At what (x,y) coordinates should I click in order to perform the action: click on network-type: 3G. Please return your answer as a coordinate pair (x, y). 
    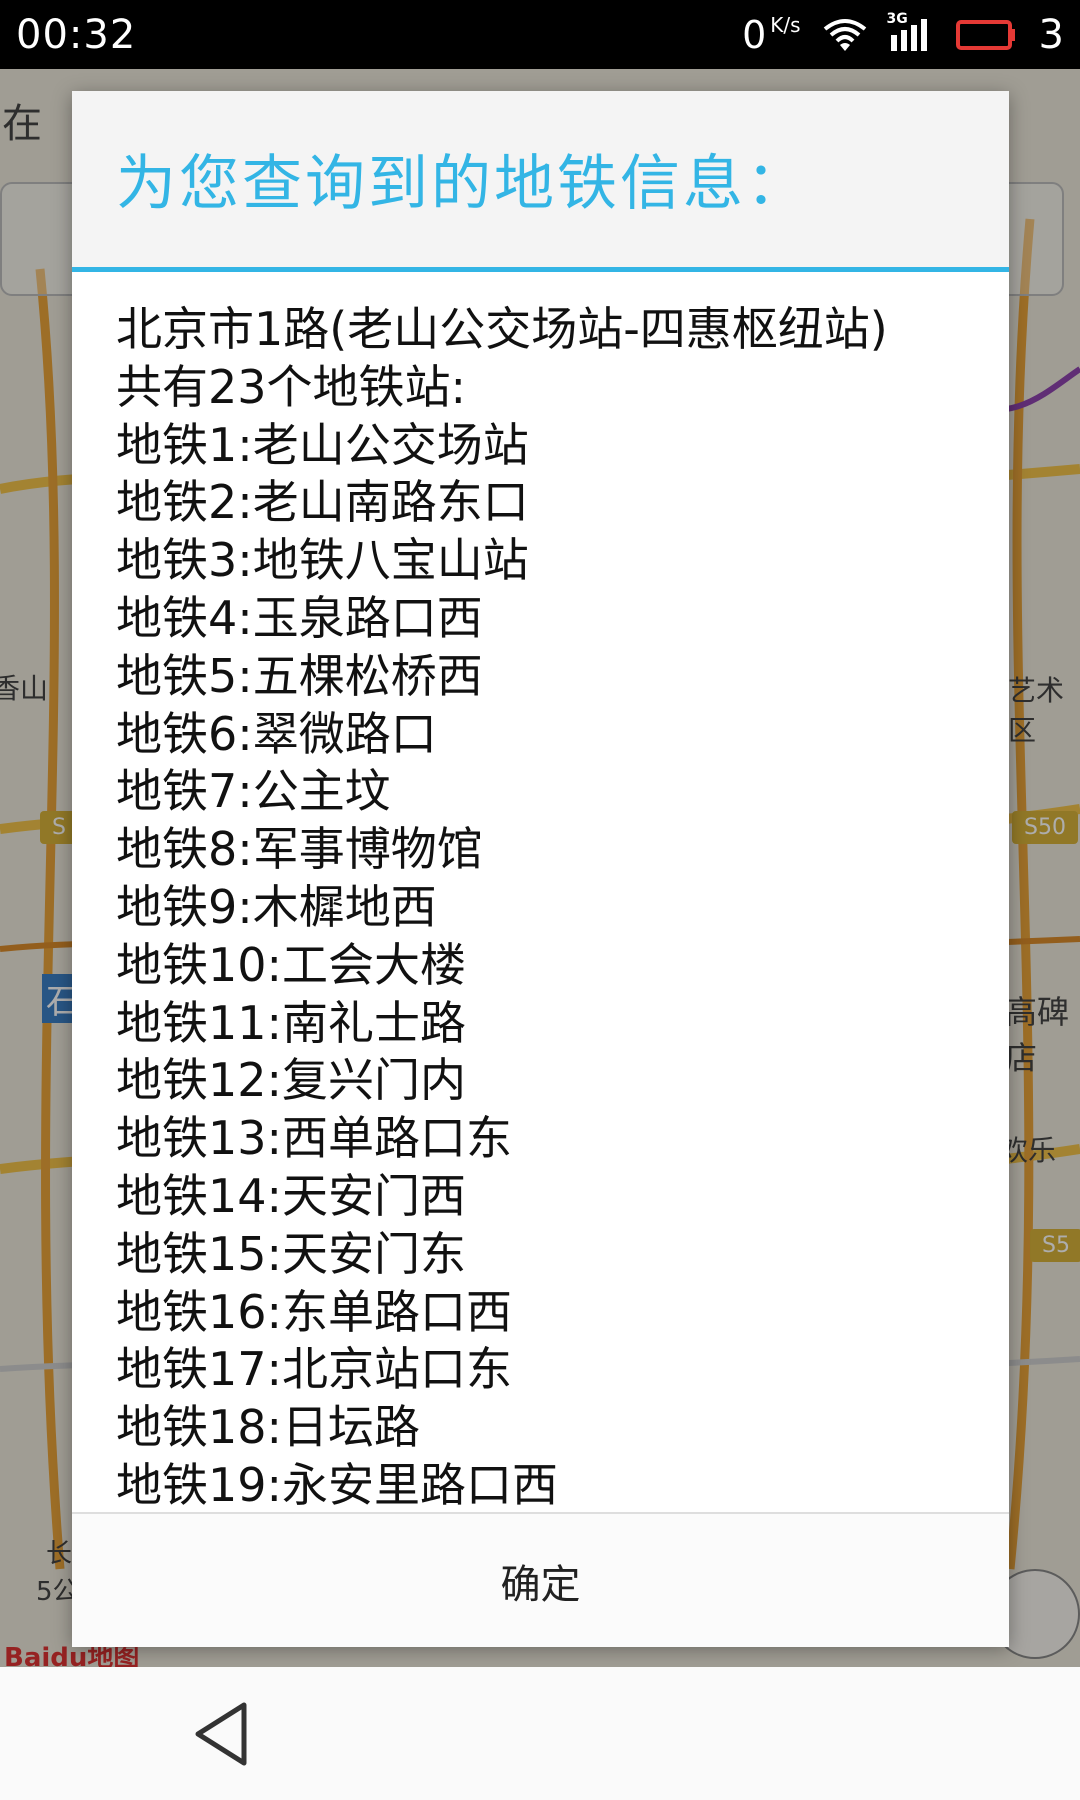
    Looking at the image, I should click on (897, 18).